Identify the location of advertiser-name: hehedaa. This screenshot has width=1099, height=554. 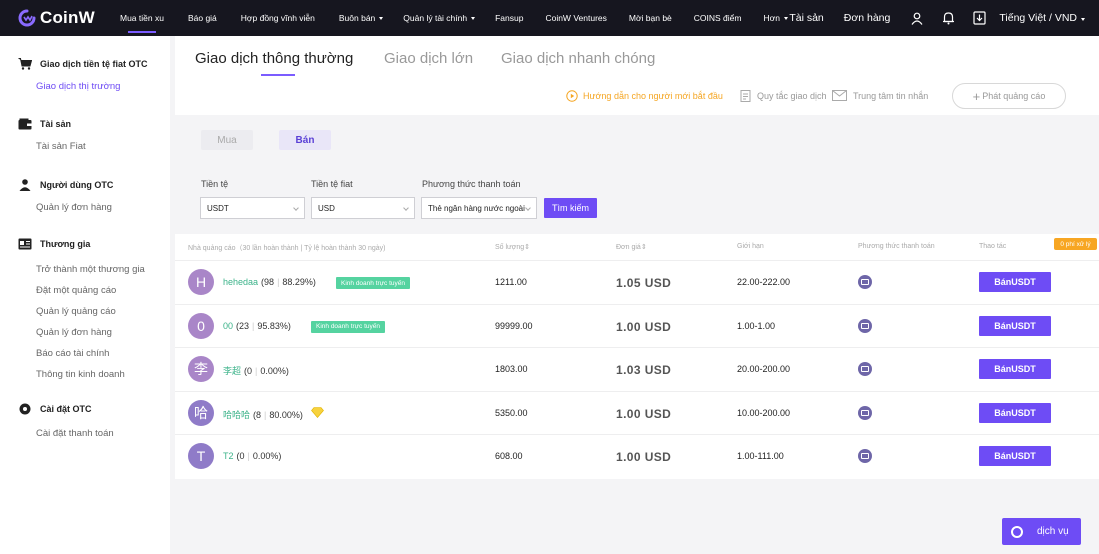
(240, 282).